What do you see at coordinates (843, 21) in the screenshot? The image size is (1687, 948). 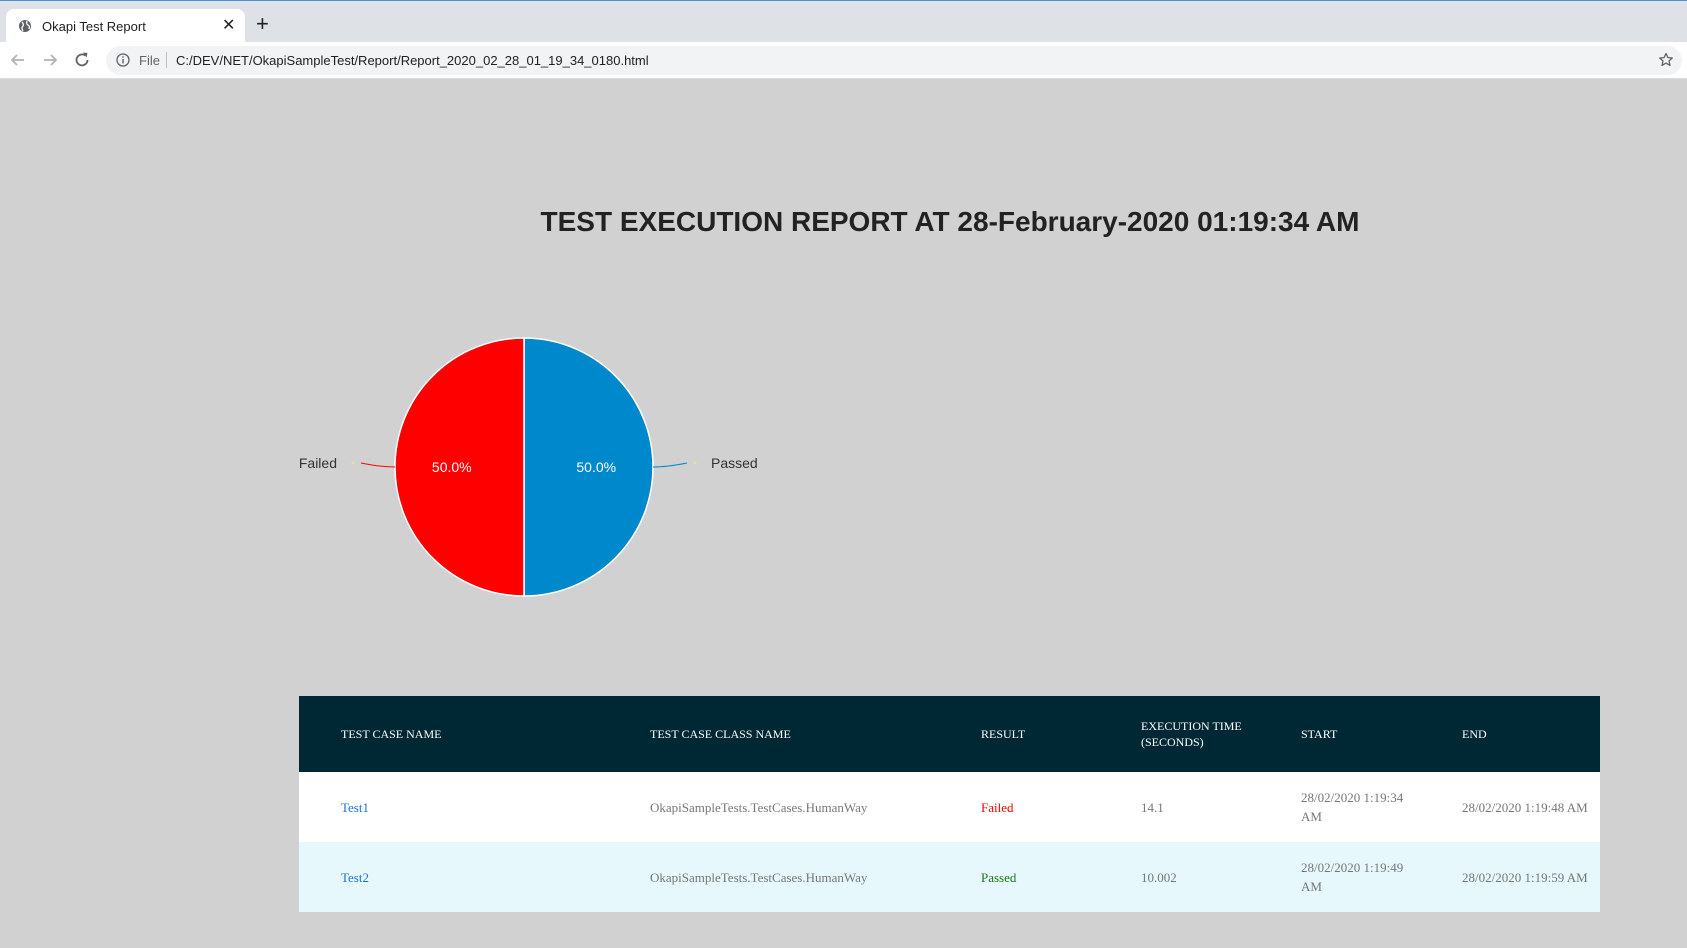 I see `browser-tab-strip: Okapi Test Report ✕ +` at bounding box center [843, 21].